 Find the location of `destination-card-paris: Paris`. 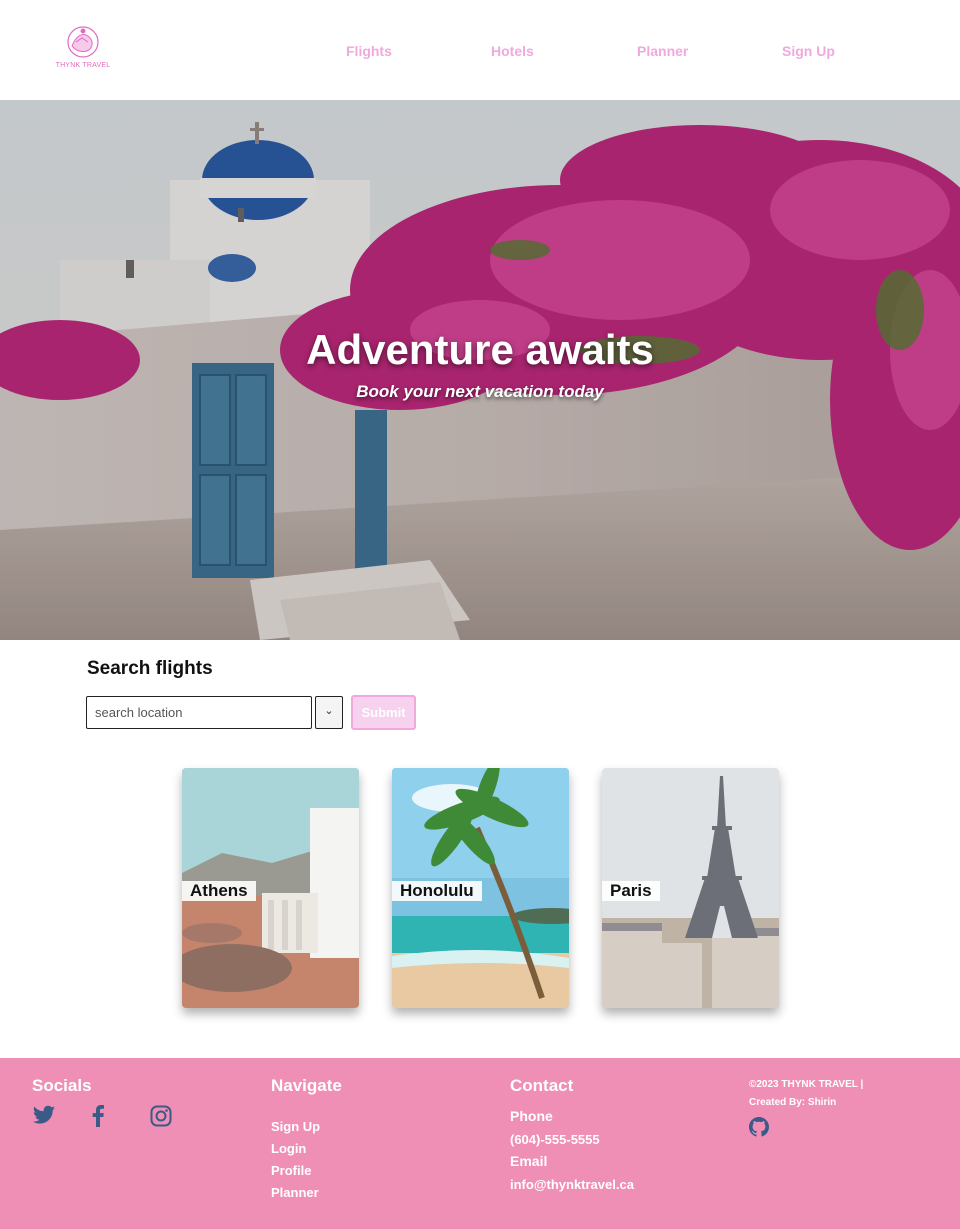

destination-card-paris: Paris is located at coordinates (690, 888).